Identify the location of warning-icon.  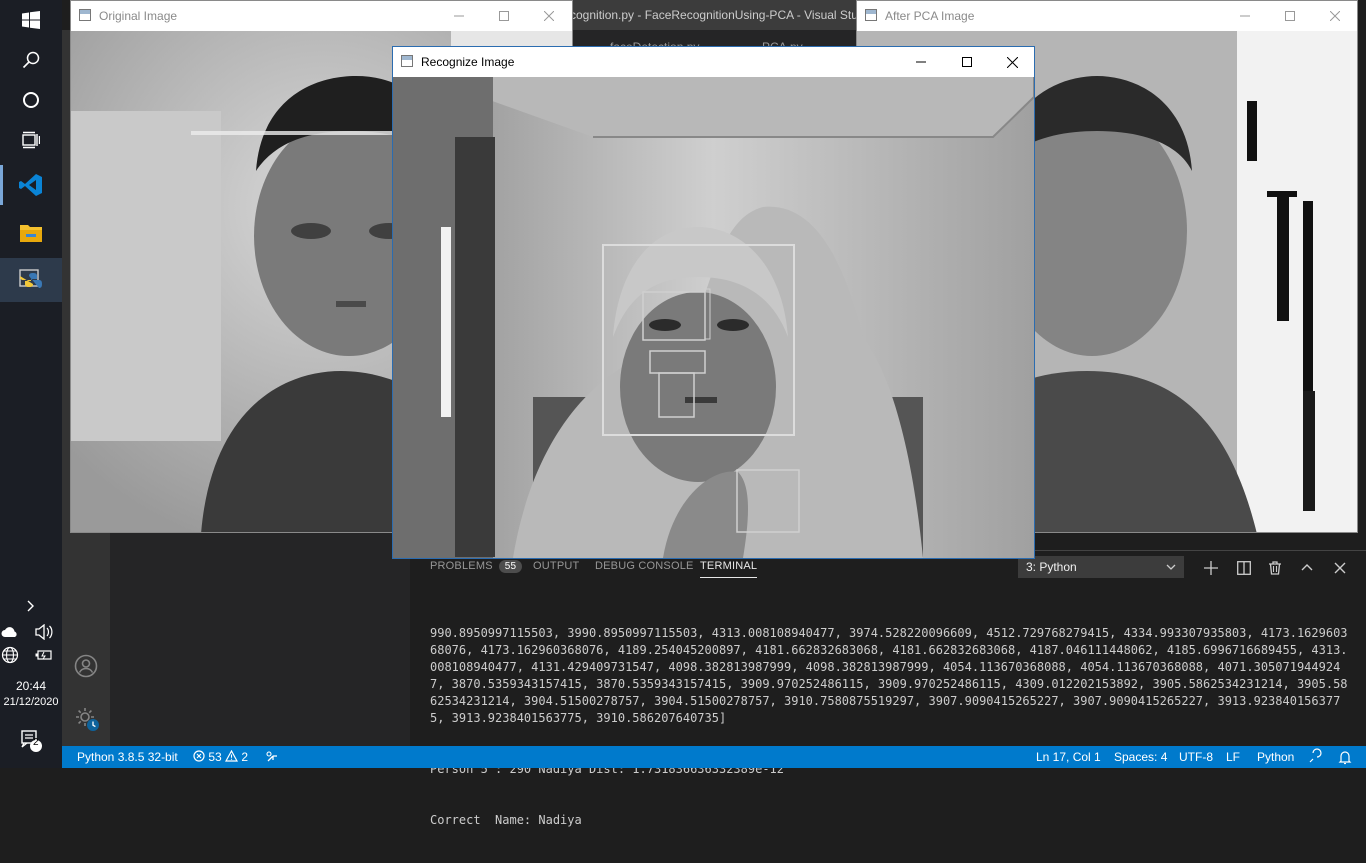
(232, 756).